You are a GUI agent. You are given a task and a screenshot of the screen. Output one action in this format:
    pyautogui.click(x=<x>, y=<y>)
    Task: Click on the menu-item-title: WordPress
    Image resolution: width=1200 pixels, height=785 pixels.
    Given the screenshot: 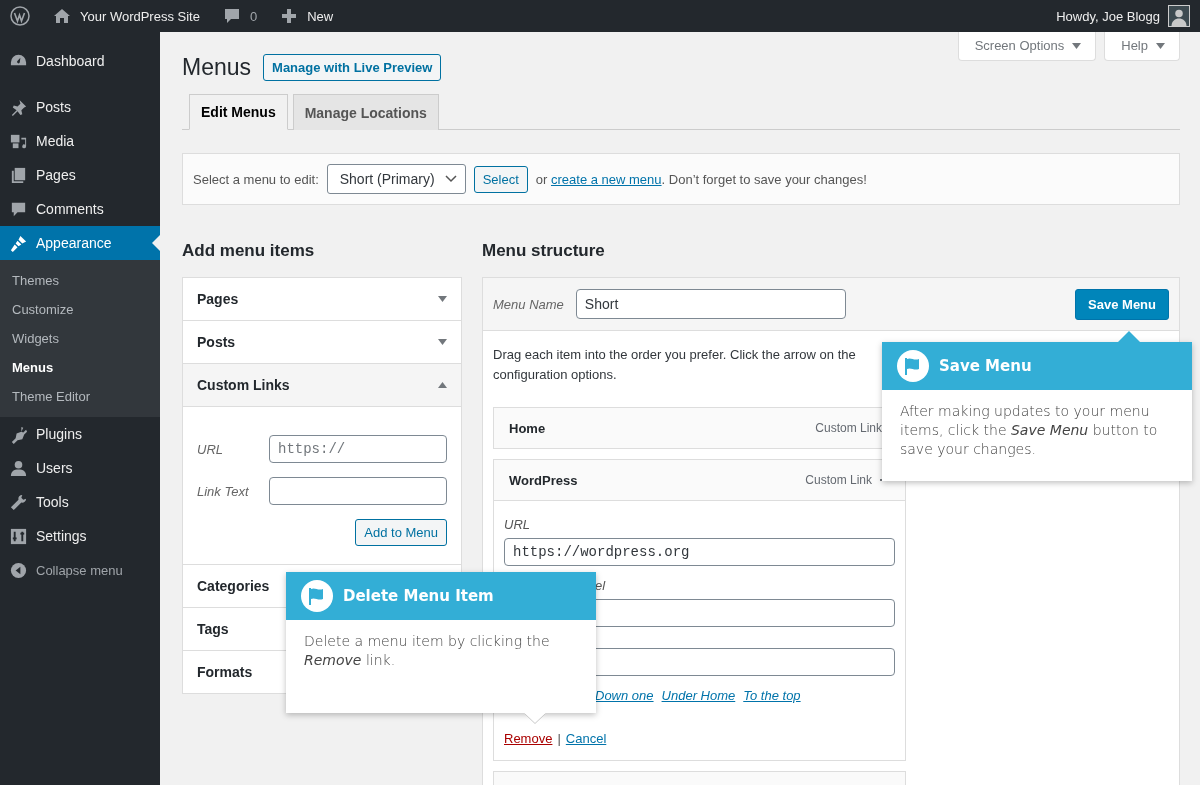 What is the action you would take?
    pyautogui.click(x=543, y=480)
    